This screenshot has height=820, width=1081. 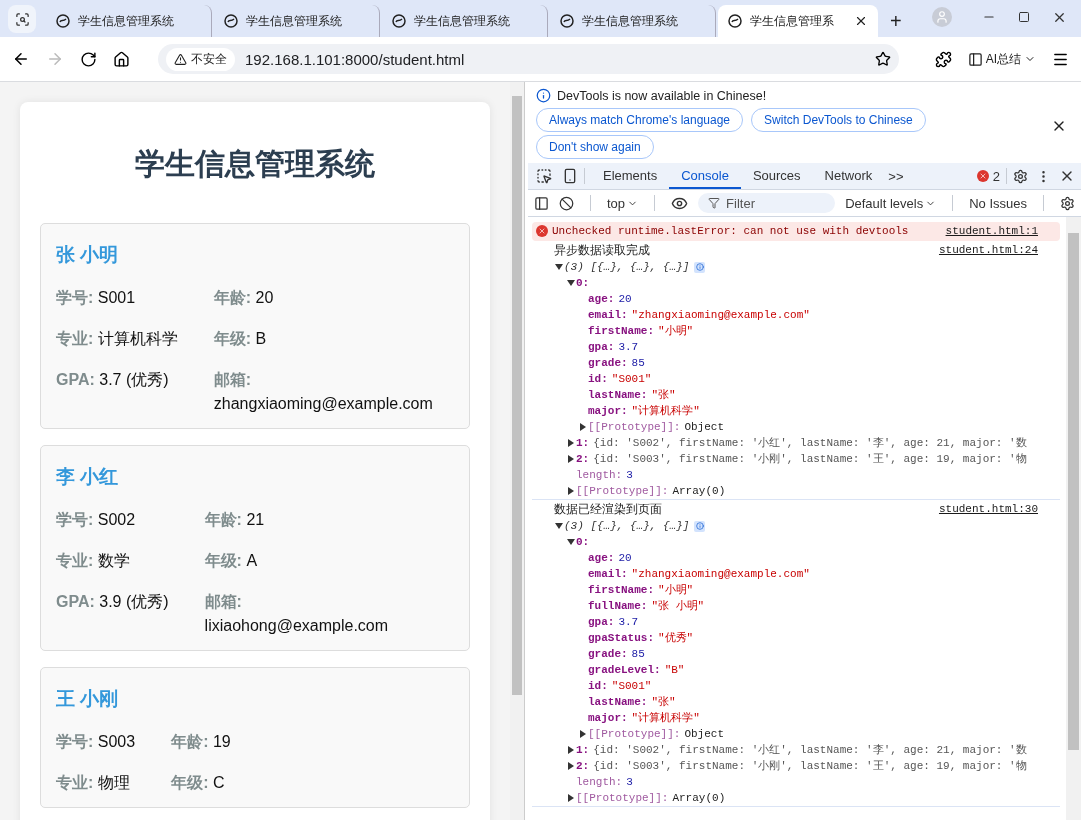 What do you see at coordinates (699, 798) in the screenshot?
I see `property-value: Array(0)` at bounding box center [699, 798].